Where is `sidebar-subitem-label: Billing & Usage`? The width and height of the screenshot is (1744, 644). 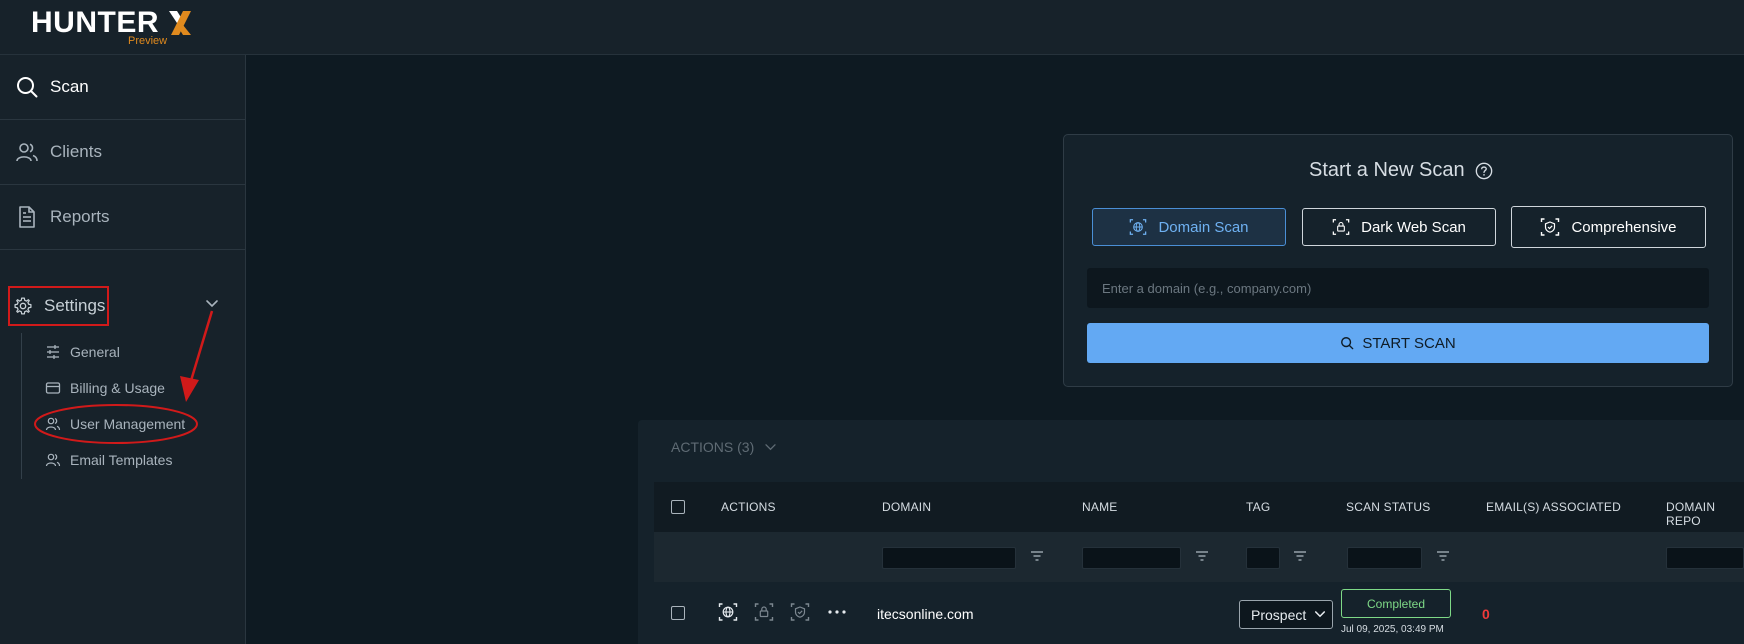
sidebar-subitem-label: Billing & Usage is located at coordinates (117, 388).